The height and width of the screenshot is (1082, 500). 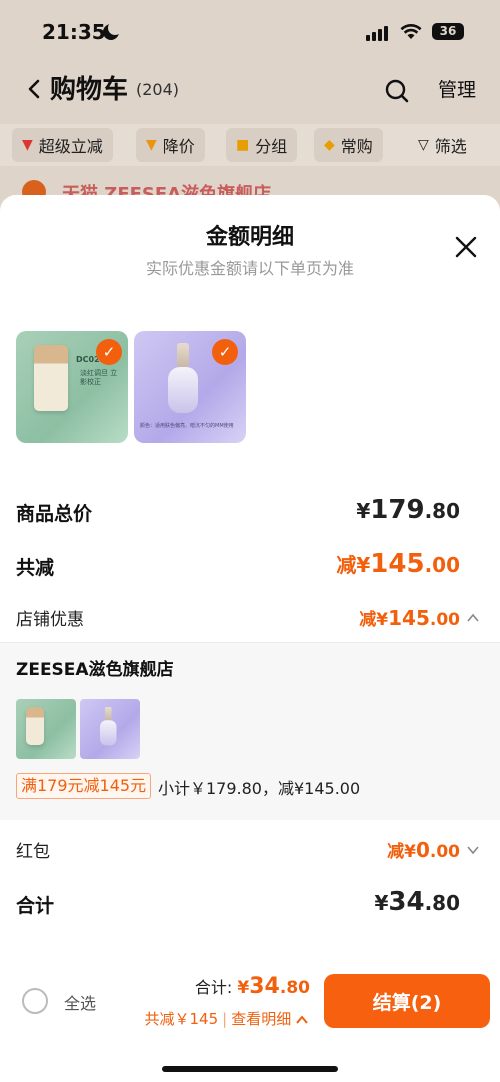 What do you see at coordinates (466, 247) in the screenshot?
I see `close-icon` at bounding box center [466, 247].